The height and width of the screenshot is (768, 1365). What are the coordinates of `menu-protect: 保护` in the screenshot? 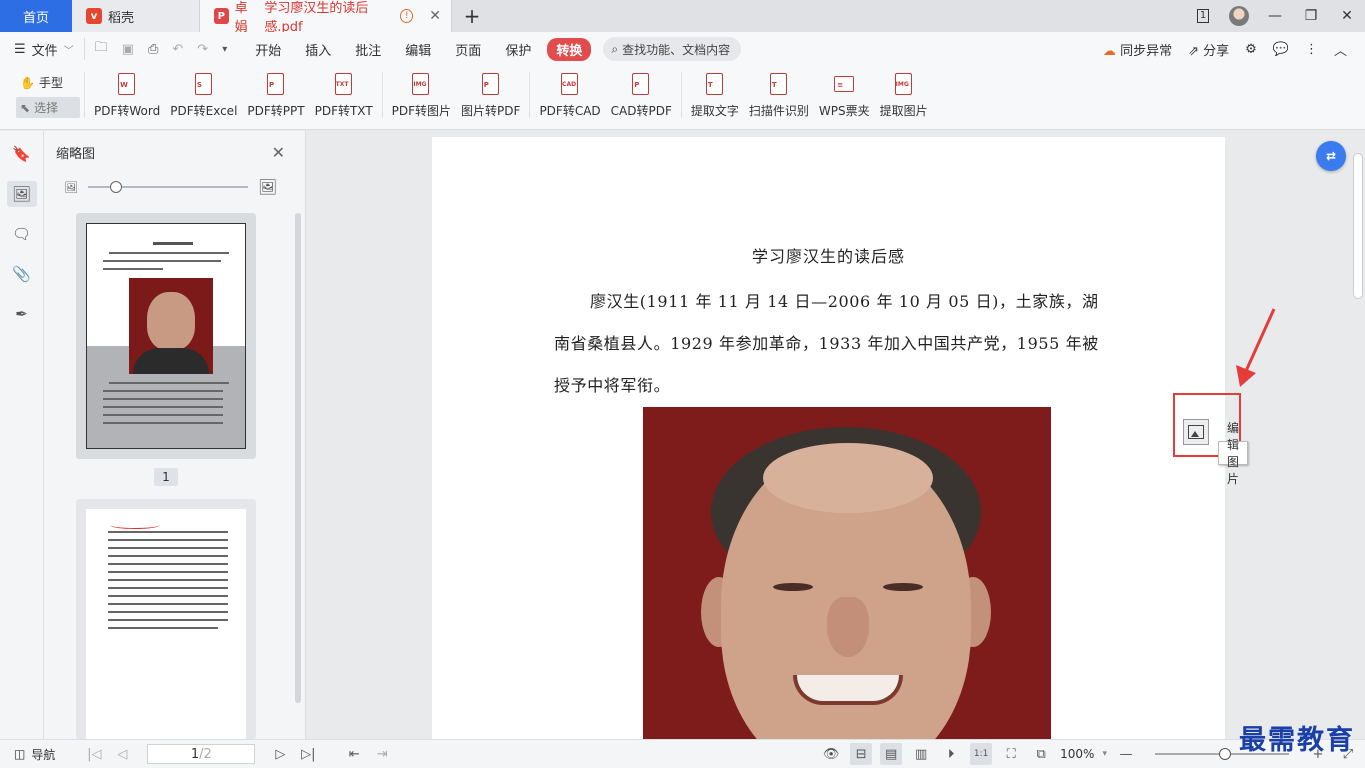 It's located at (518, 49).